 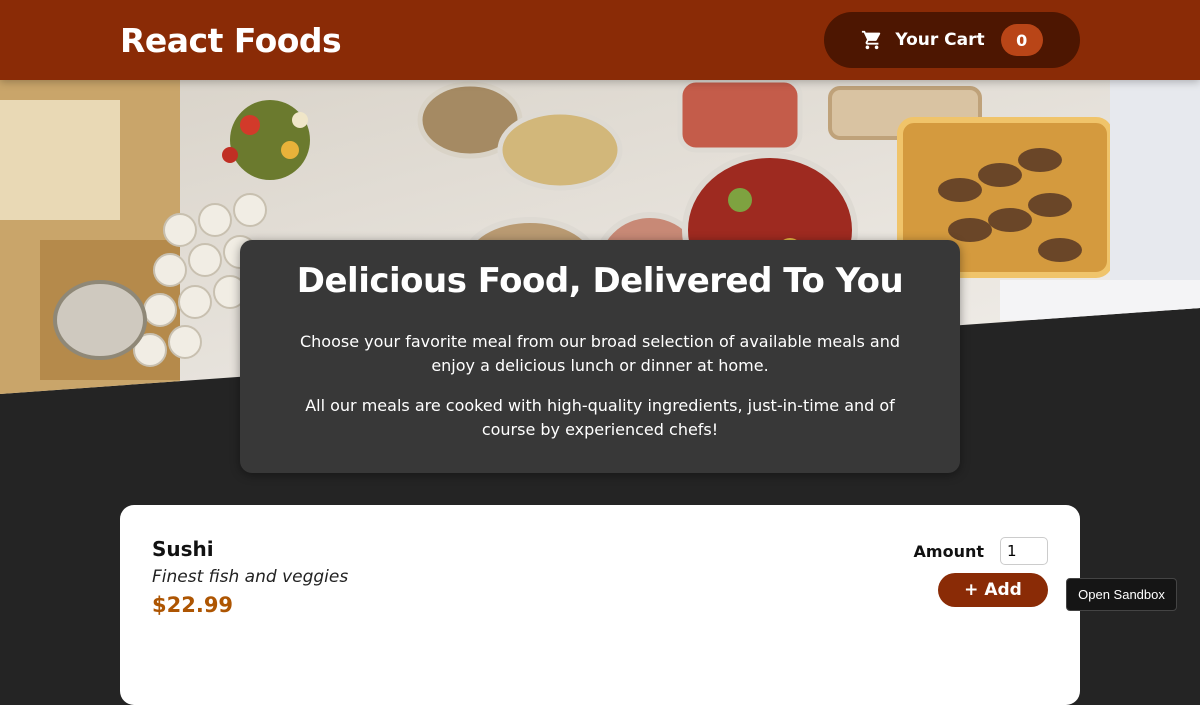 I want to click on amount-row: Amount, so click(x=968, y=551).